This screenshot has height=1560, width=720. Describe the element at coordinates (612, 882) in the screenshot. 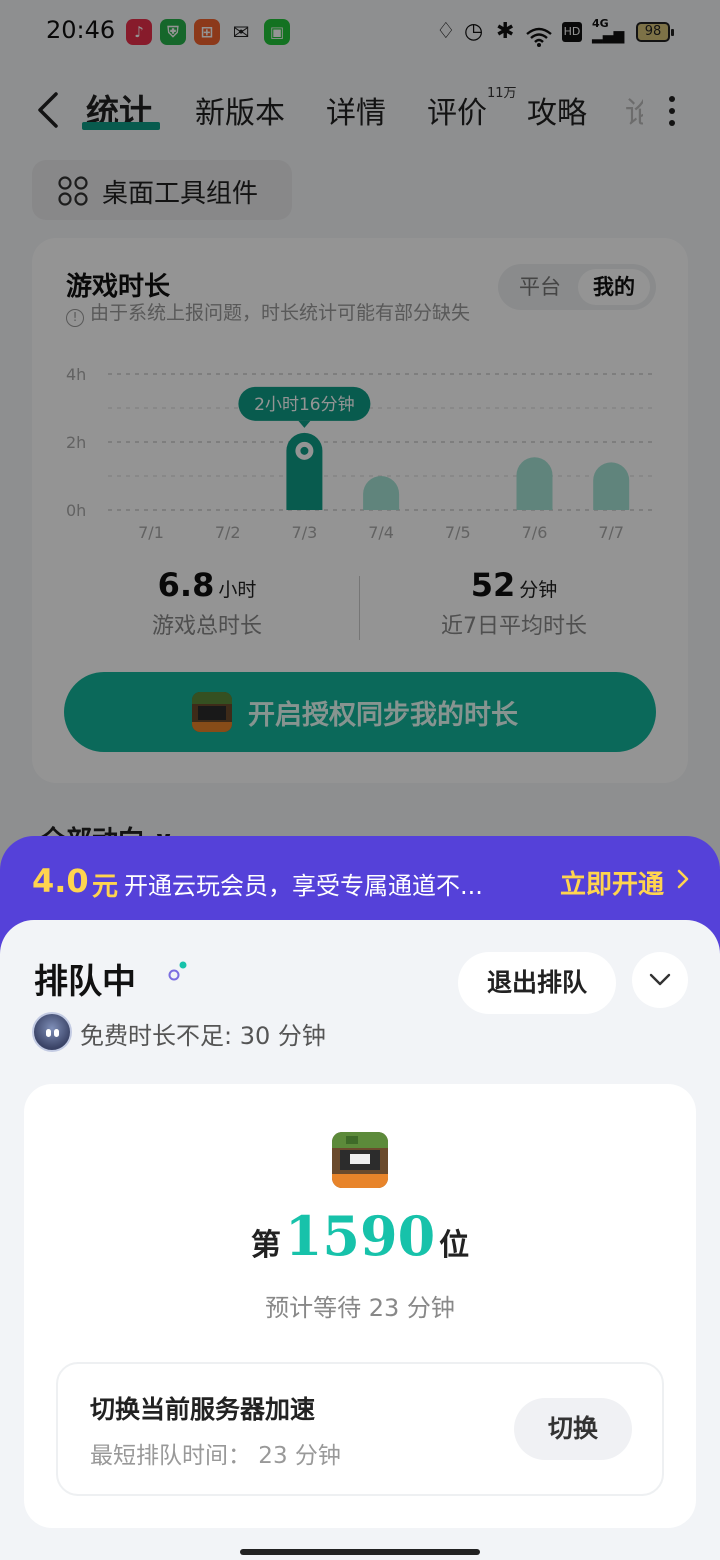

I see `promo-cta: 立即开通` at that location.